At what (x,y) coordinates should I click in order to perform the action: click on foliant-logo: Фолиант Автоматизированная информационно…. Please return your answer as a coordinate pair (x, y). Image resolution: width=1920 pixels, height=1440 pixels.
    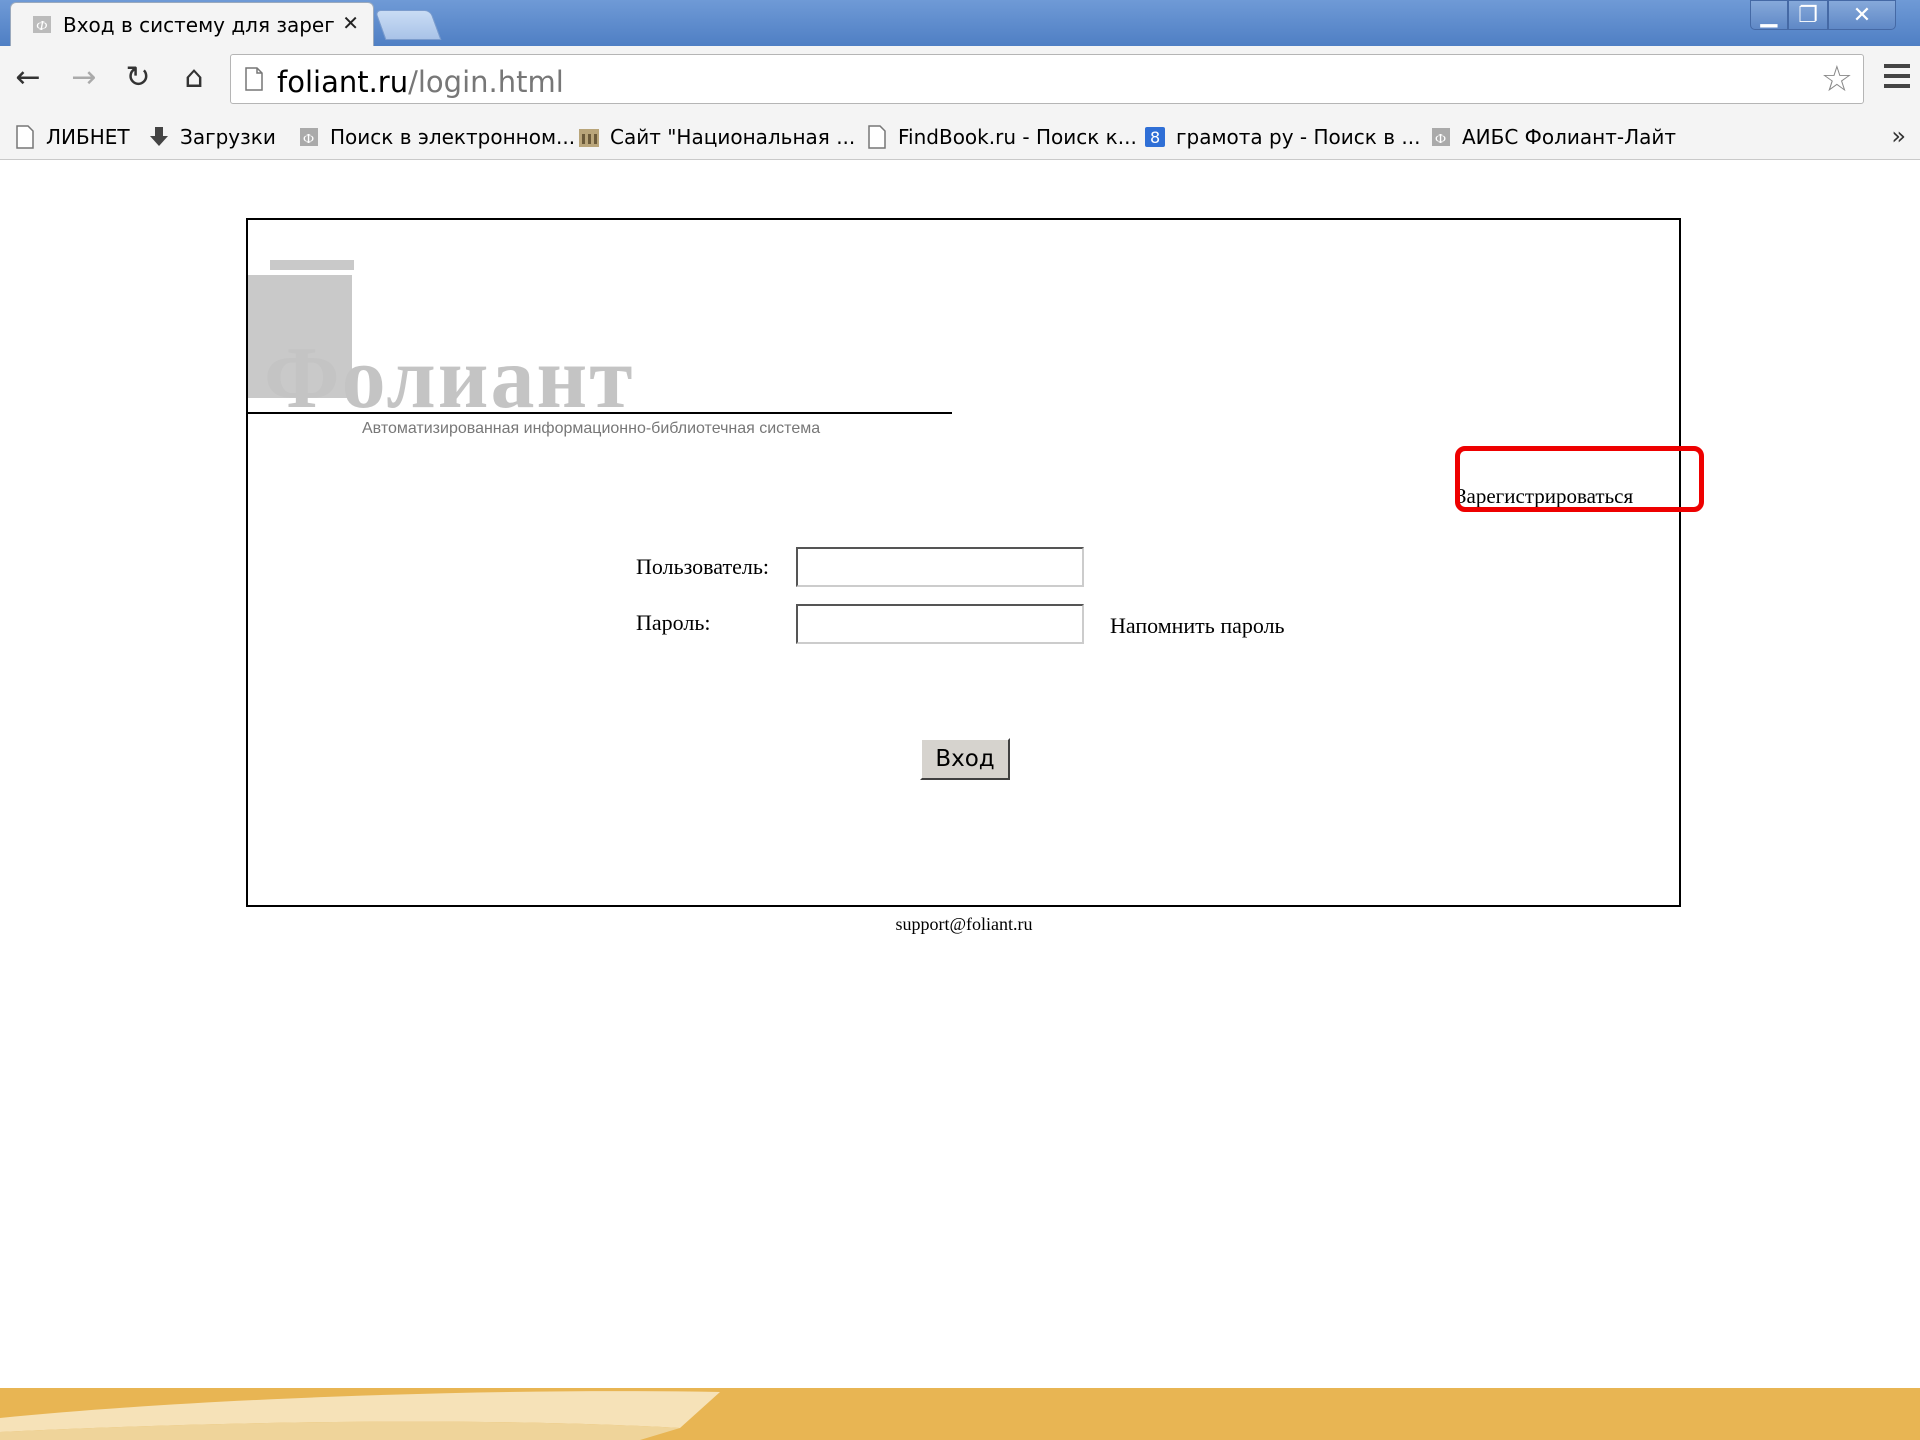
    Looking at the image, I should click on (598, 348).